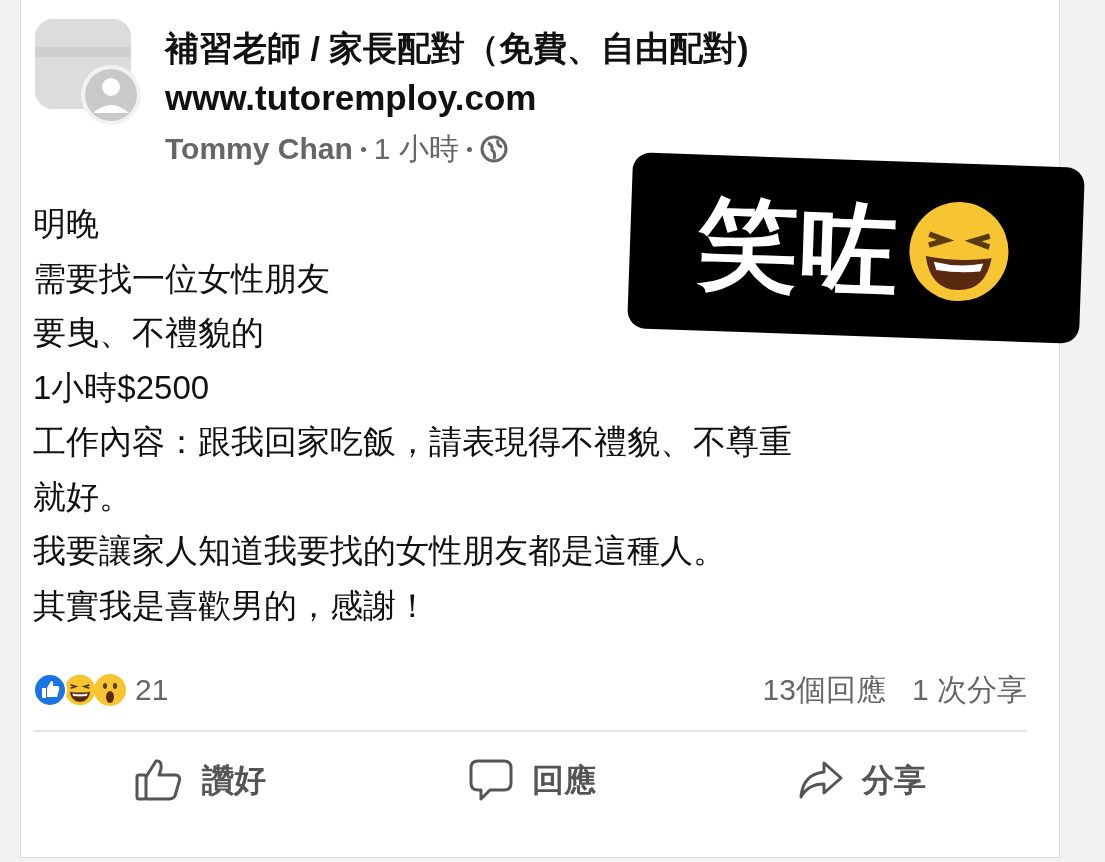 This screenshot has height=862, width=1105. What do you see at coordinates (416, 149) in the screenshot?
I see `post-time: 1 小時` at bounding box center [416, 149].